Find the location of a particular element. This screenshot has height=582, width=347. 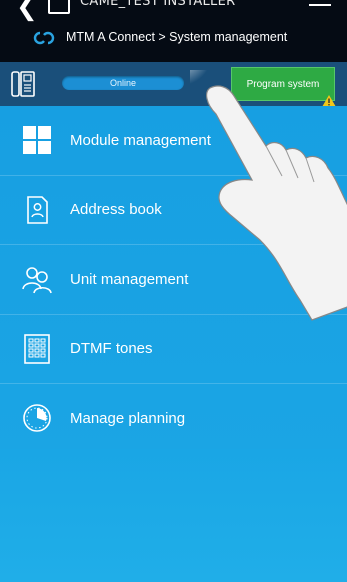

breadcrumb: MTM A Connect > System management is located at coordinates (173, 38).